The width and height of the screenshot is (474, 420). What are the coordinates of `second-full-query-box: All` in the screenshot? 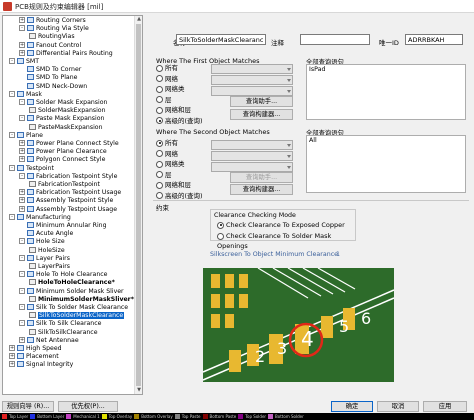 It's located at (386, 164).